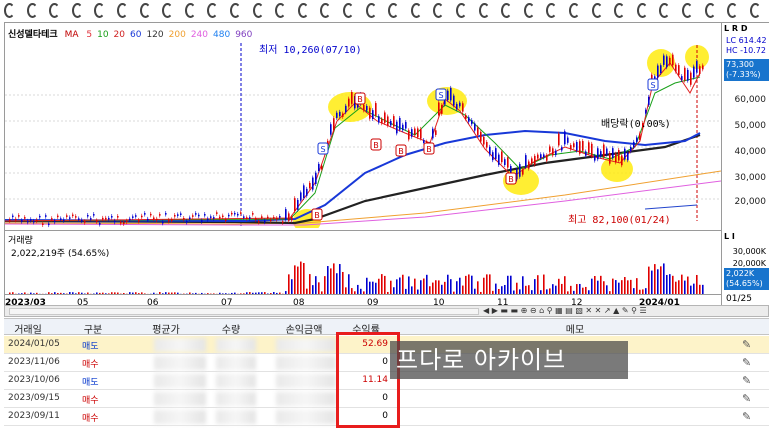 The width and height of the screenshot is (773, 430). I want to click on axis-toggle-li: L I, so click(729, 236).